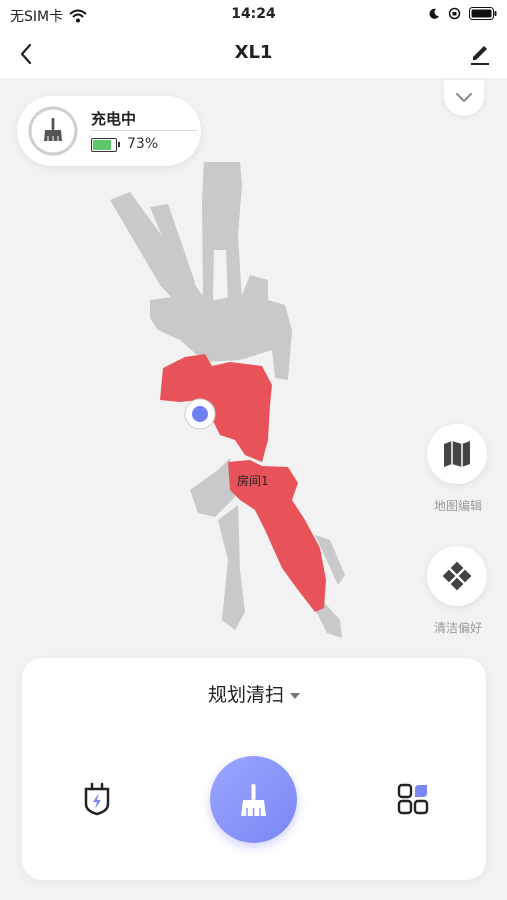 Image resolution: width=507 pixels, height=900 pixels. I want to click on battery-status-icon, so click(483, 13).